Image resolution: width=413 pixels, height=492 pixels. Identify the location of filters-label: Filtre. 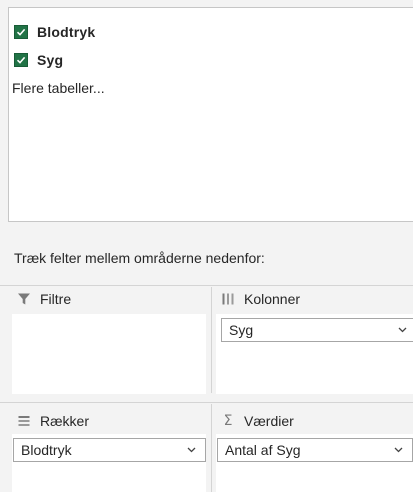
(56, 299).